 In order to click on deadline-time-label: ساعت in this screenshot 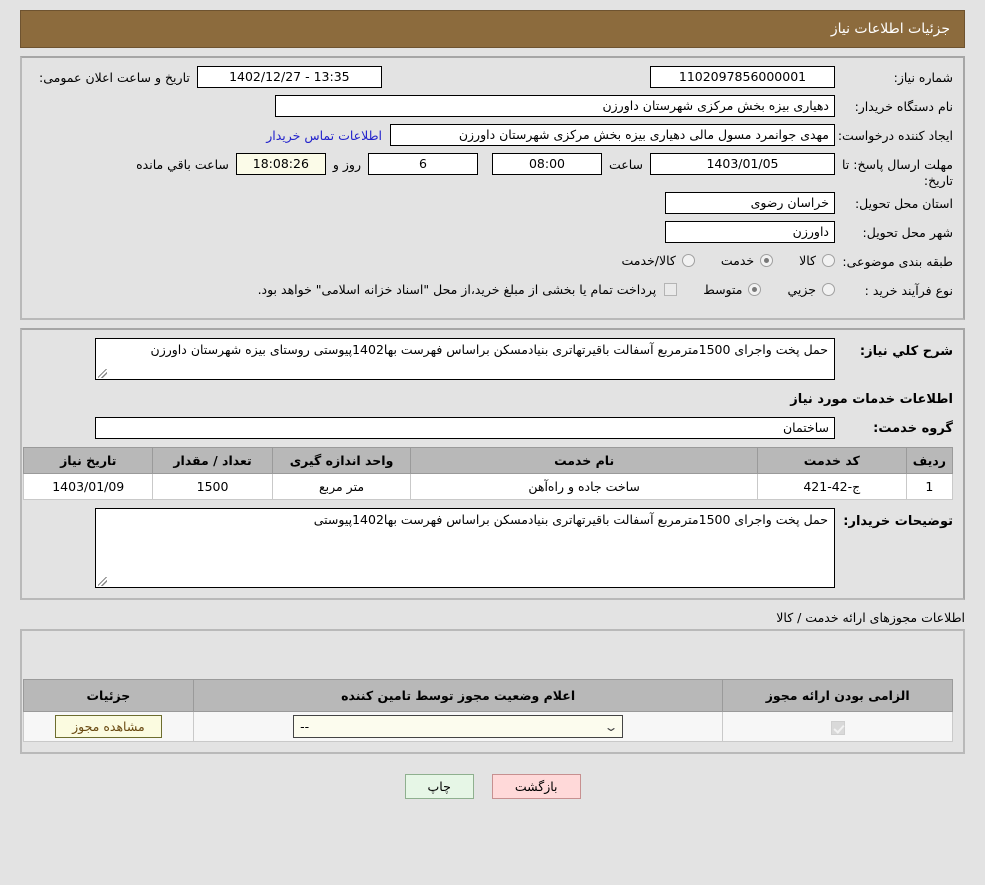, I will do `click(625, 164)`.